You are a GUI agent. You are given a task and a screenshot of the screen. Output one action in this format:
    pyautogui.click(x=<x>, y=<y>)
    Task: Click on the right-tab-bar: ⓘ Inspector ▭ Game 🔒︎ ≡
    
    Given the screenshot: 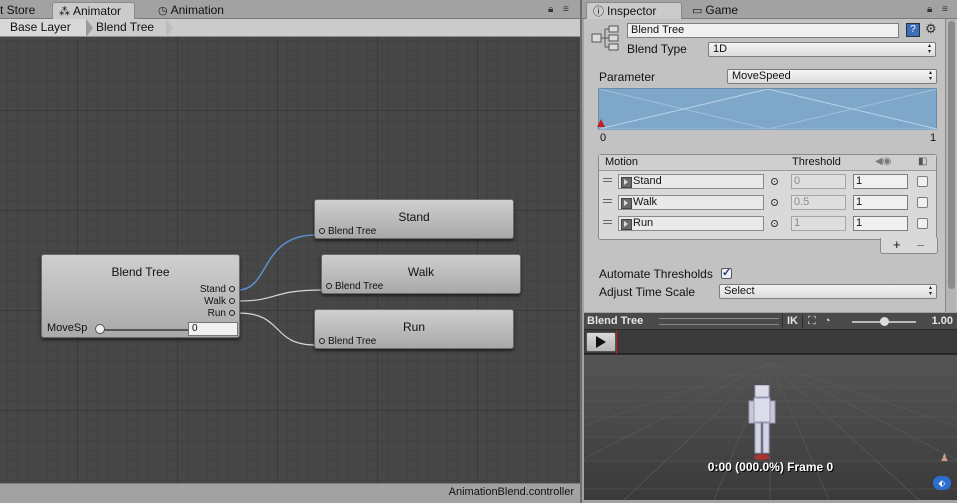 What is the action you would take?
    pyautogui.click(x=769, y=9)
    